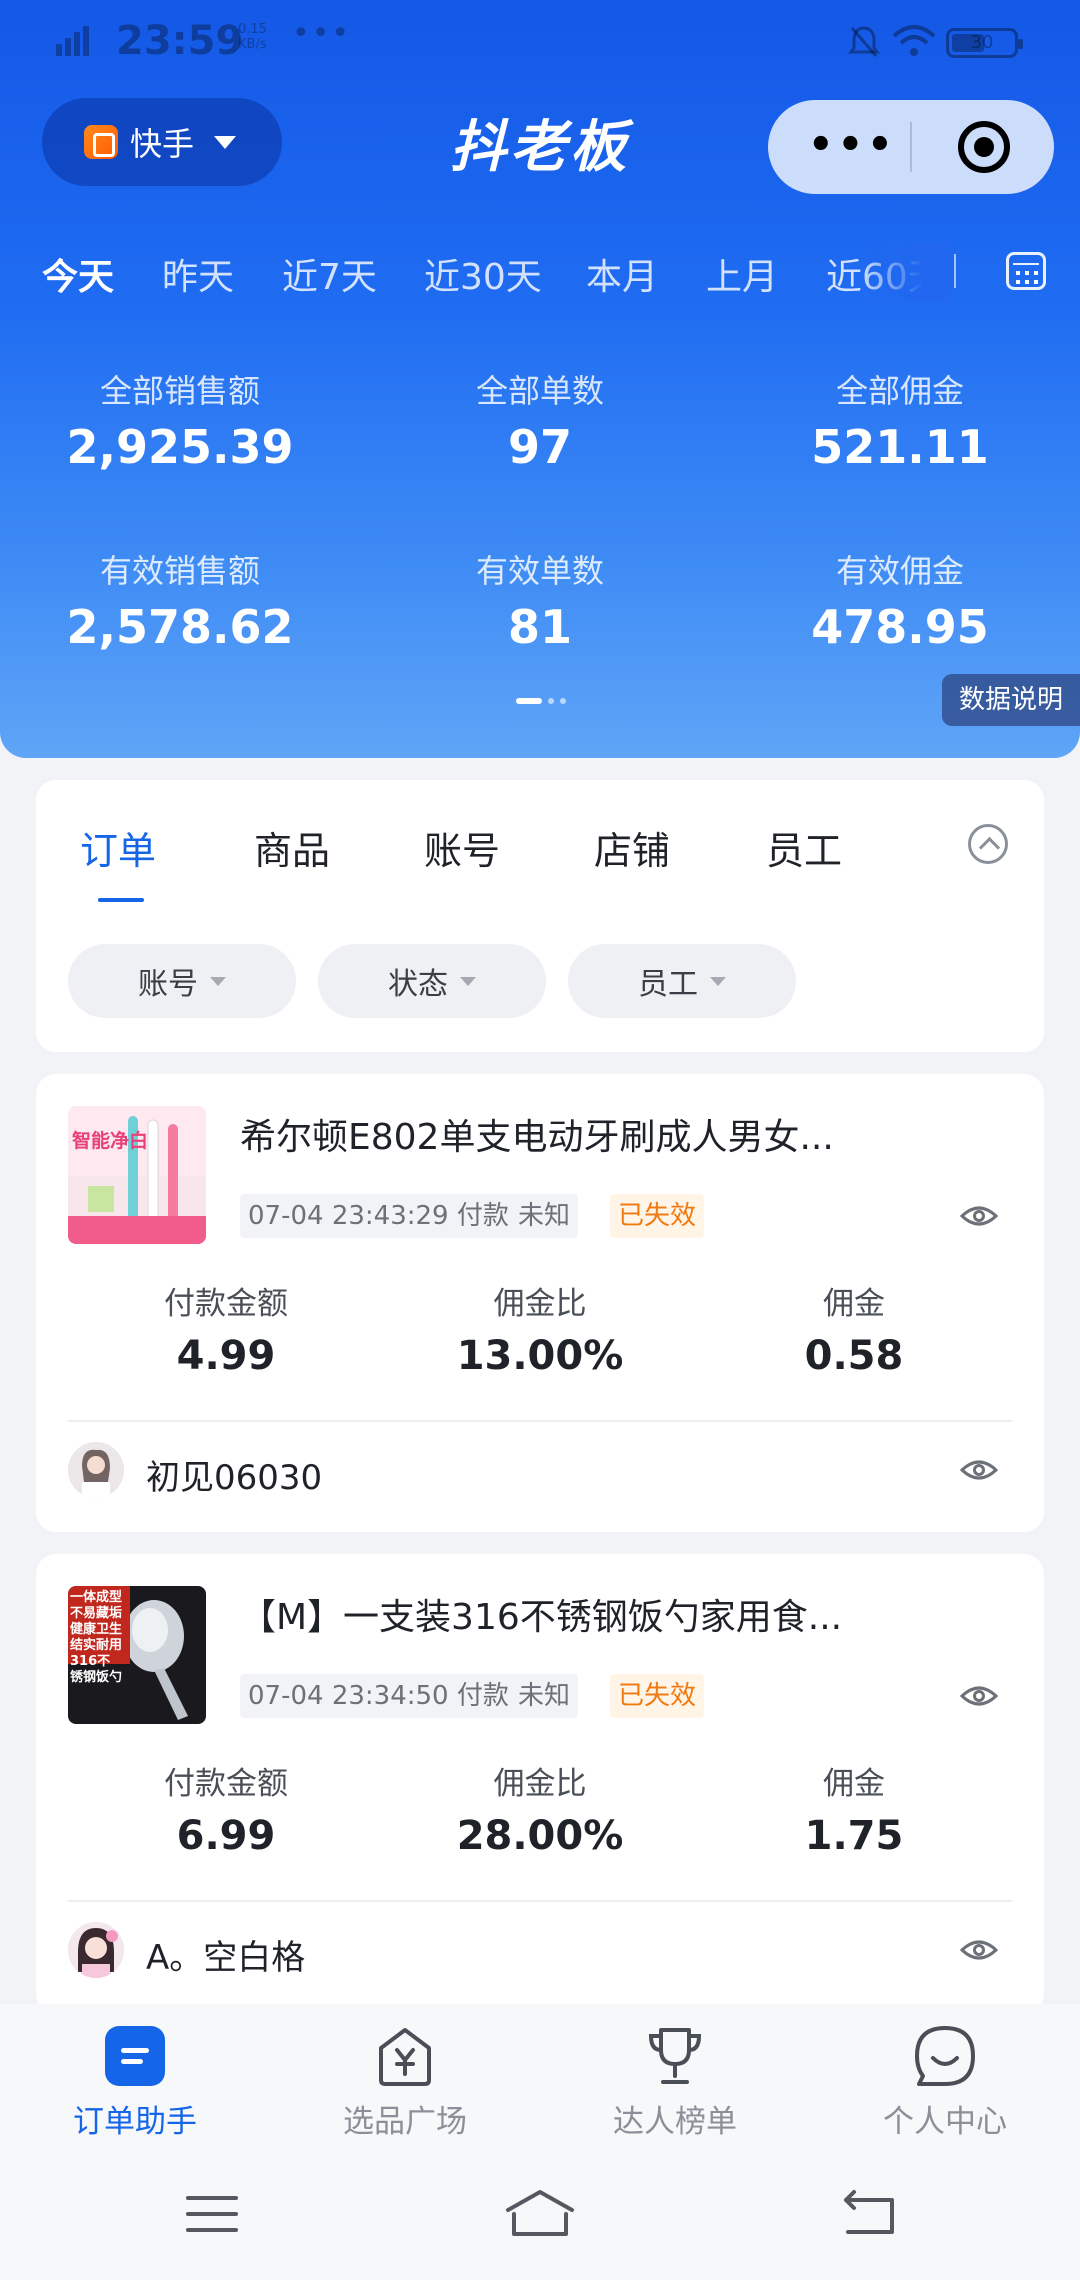 The height and width of the screenshot is (2280, 1080). What do you see at coordinates (900, 600) in the screenshot?
I see `stat-valid-commission: 有效佣金 478.95` at bounding box center [900, 600].